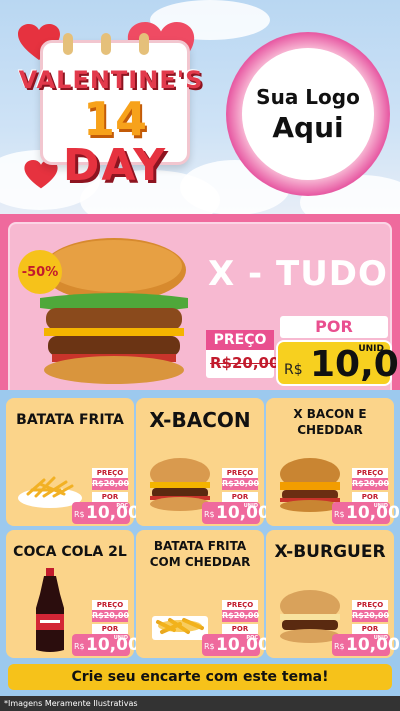 This screenshot has height=711, width=400. What do you see at coordinates (200, 554) in the screenshot?
I see `product-title: BATATA FRITA COM CHEDDAR` at bounding box center [200, 554].